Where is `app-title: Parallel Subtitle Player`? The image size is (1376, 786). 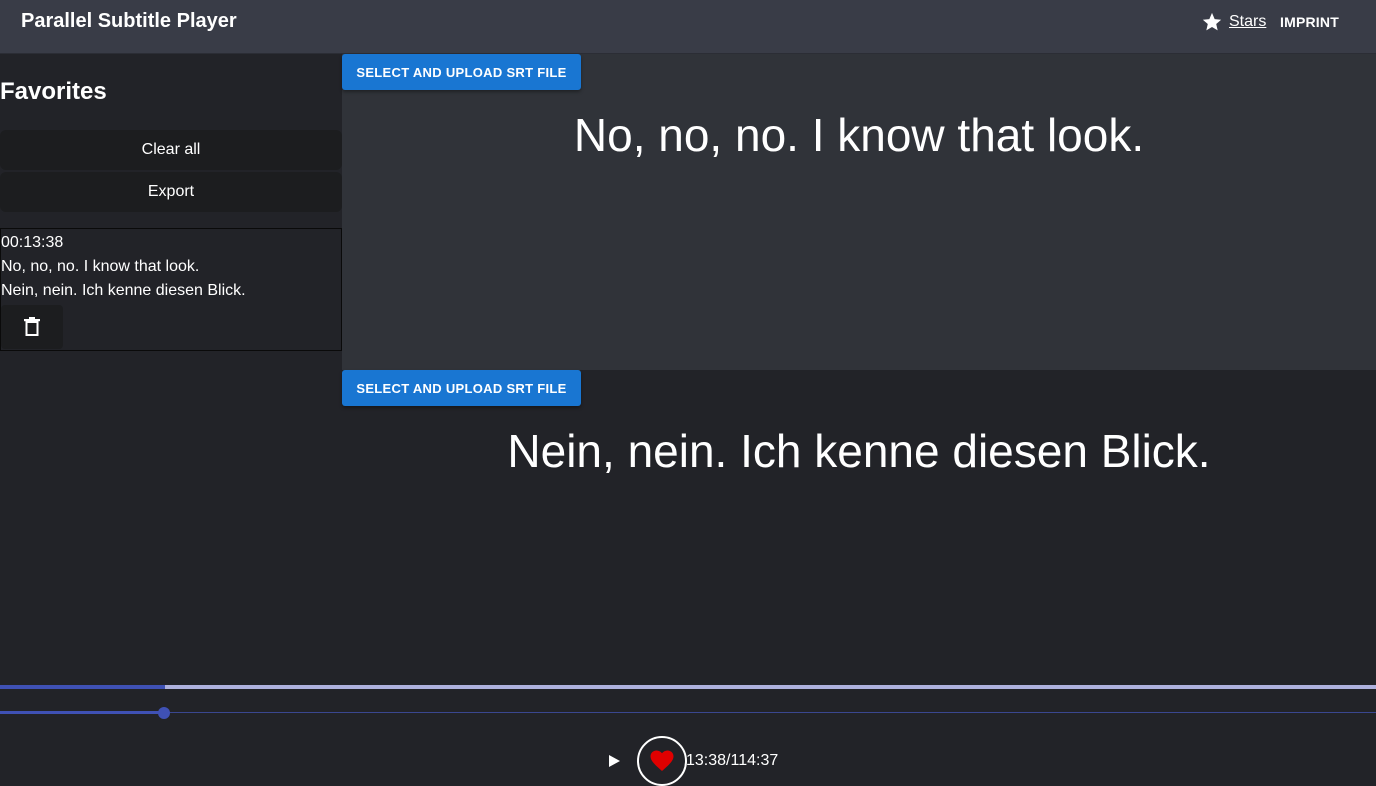
app-title: Parallel Subtitle Player is located at coordinates (129, 21).